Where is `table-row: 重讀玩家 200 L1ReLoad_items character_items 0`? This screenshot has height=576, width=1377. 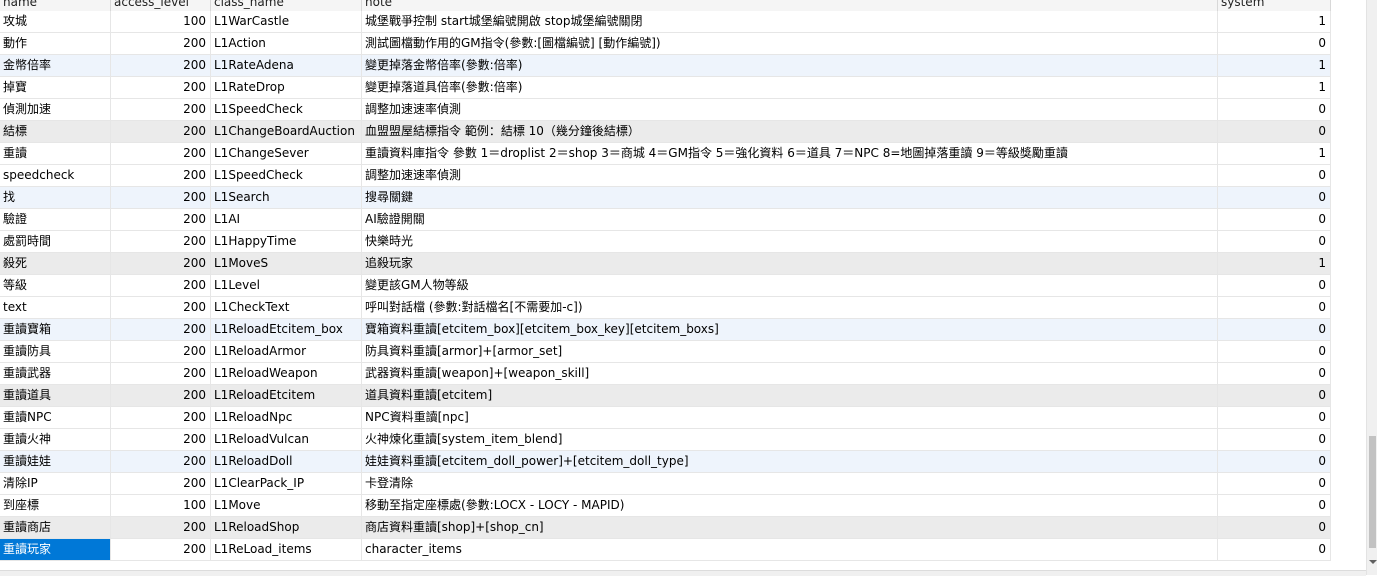
table-row: 重讀玩家 200 L1ReLoad_items character_items 0 is located at coordinates (665, 550).